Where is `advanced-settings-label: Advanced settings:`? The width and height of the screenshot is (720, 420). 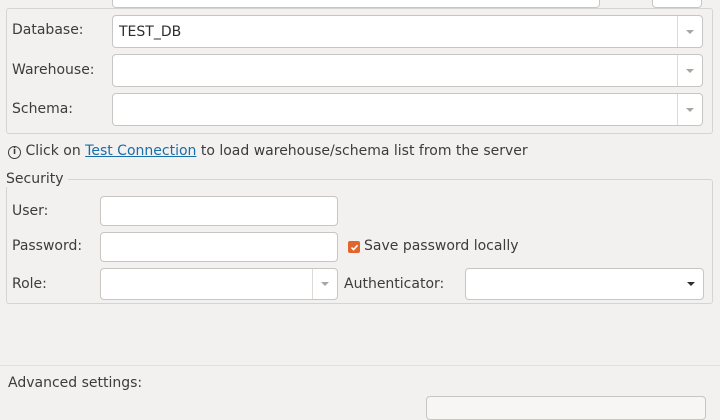 advanced-settings-label: Advanced settings: is located at coordinates (75, 383).